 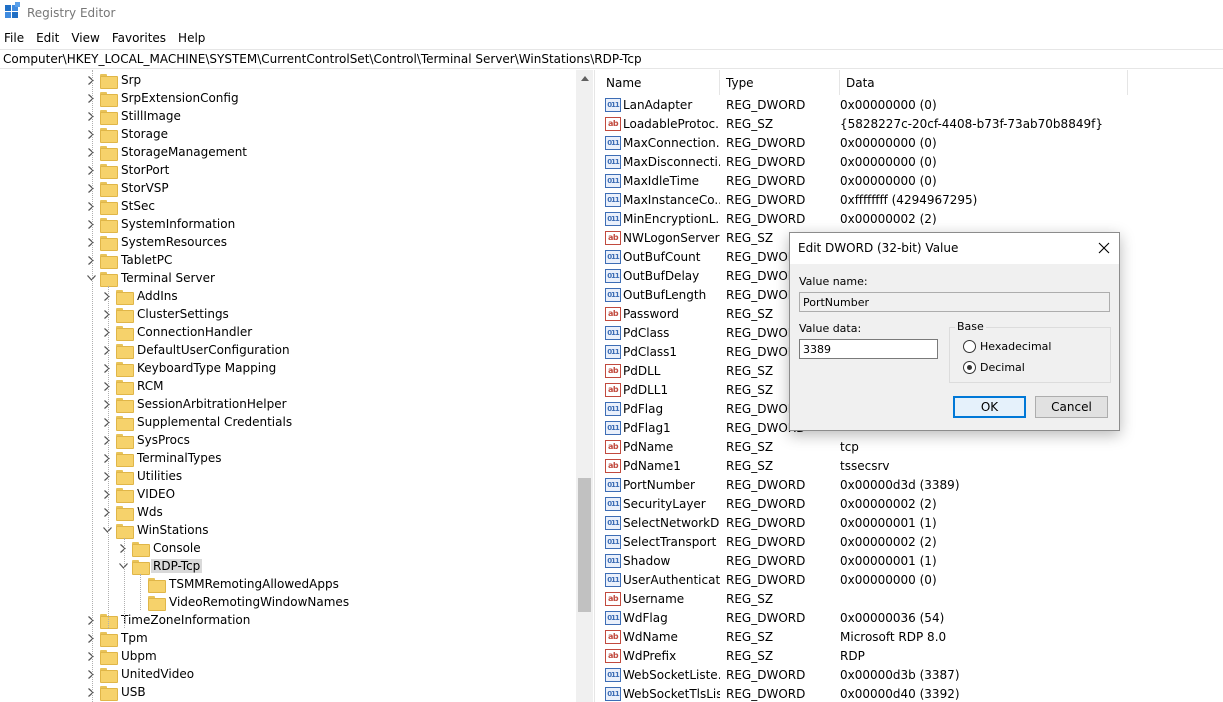 What do you see at coordinates (139, 494) in the screenshot?
I see `tree-node: VIDEO` at bounding box center [139, 494].